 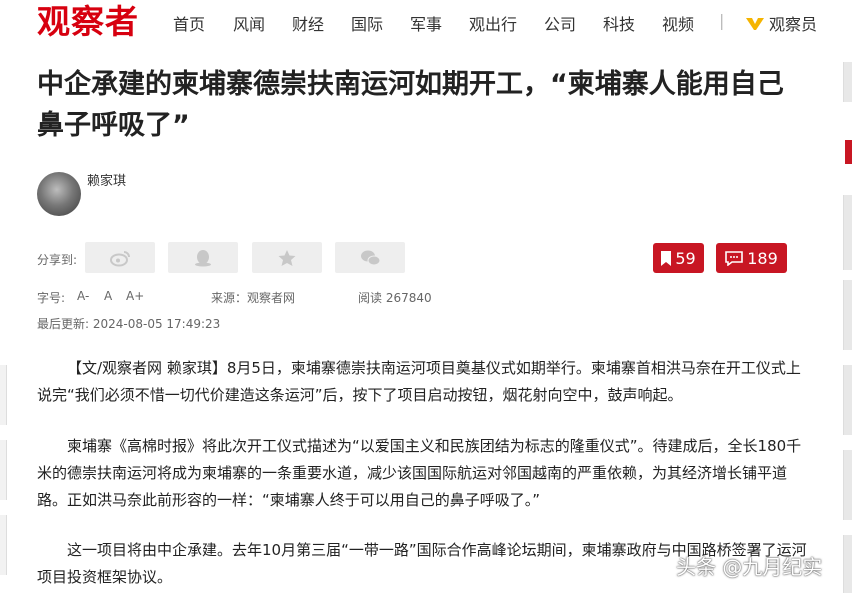 I want to click on bookmark-icon, so click(x=666, y=258).